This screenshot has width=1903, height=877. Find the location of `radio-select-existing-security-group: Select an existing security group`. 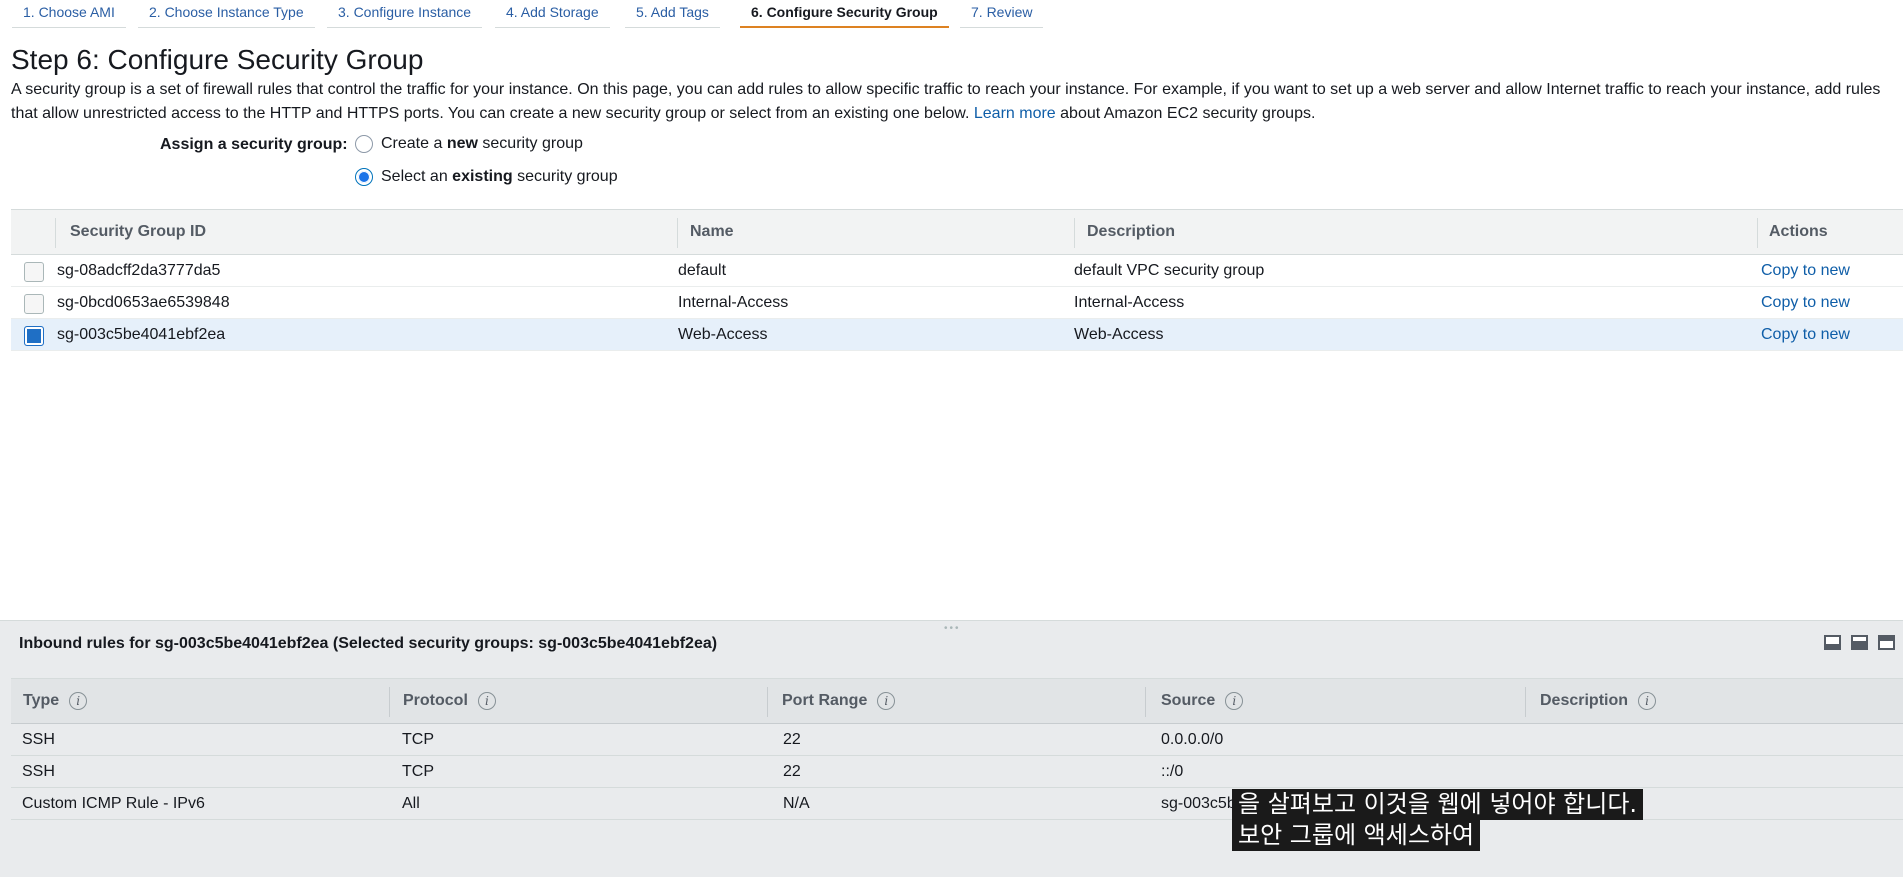

radio-select-existing-security-group: Select an existing security group is located at coordinates (486, 177).